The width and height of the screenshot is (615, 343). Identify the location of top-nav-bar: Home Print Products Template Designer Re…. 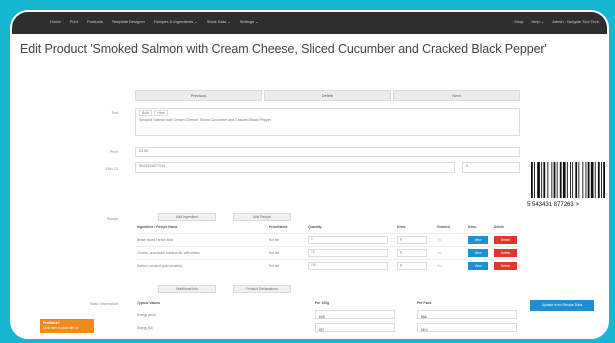
(309, 23).